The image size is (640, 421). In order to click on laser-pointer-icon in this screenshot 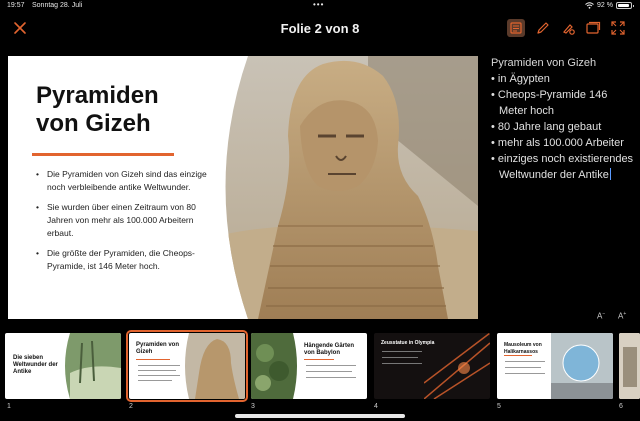, I will do `click(569, 29)`.